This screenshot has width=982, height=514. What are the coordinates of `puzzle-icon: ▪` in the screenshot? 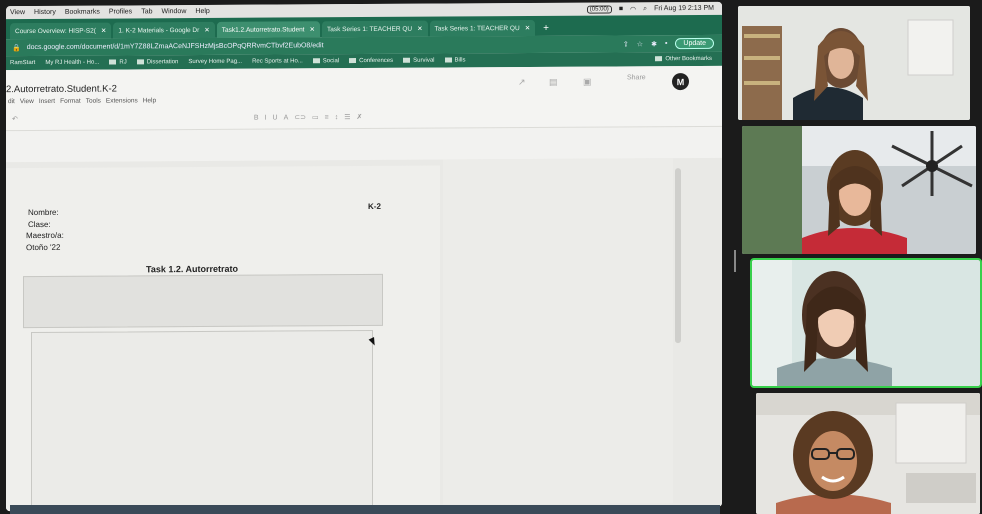 It's located at (666, 43).